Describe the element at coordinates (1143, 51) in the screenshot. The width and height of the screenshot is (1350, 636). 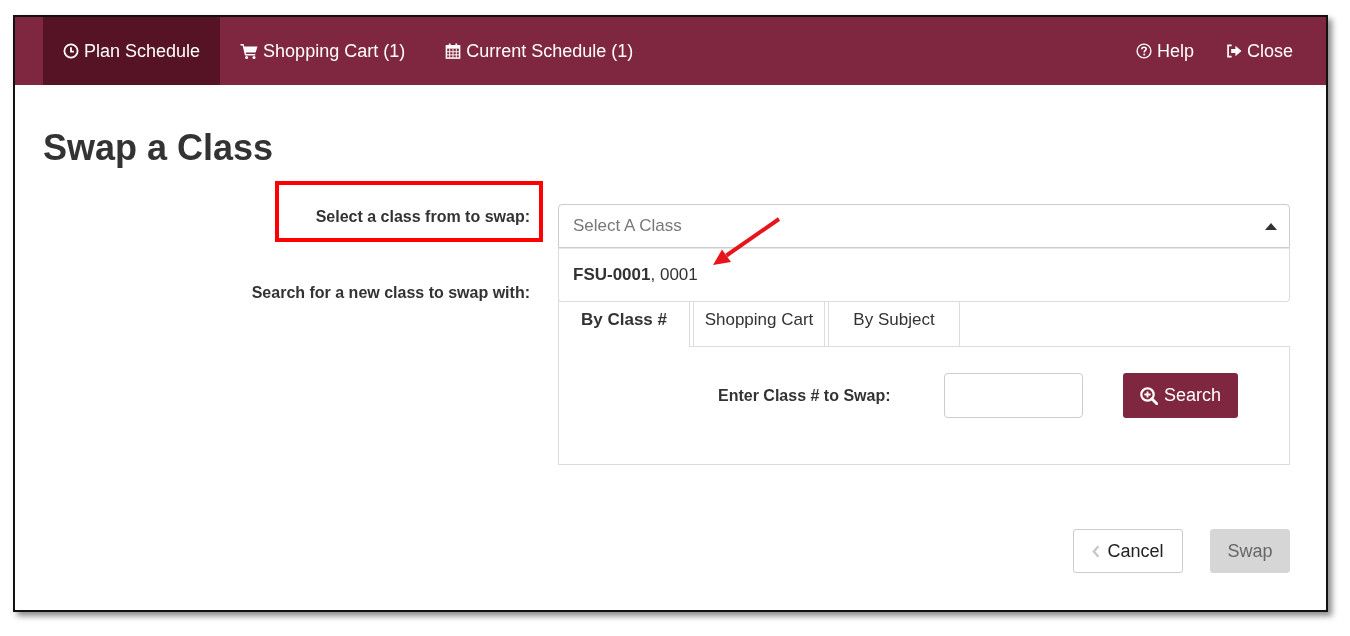
I see `help-icon` at that location.